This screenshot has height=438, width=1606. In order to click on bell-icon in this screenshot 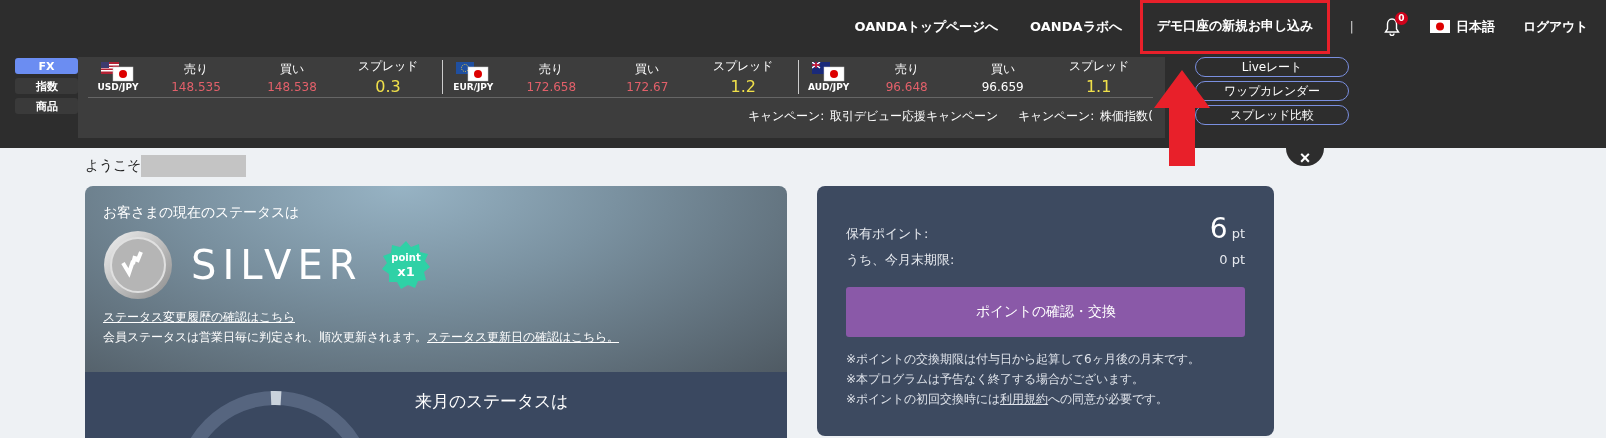, I will do `click(1392, 26)`.